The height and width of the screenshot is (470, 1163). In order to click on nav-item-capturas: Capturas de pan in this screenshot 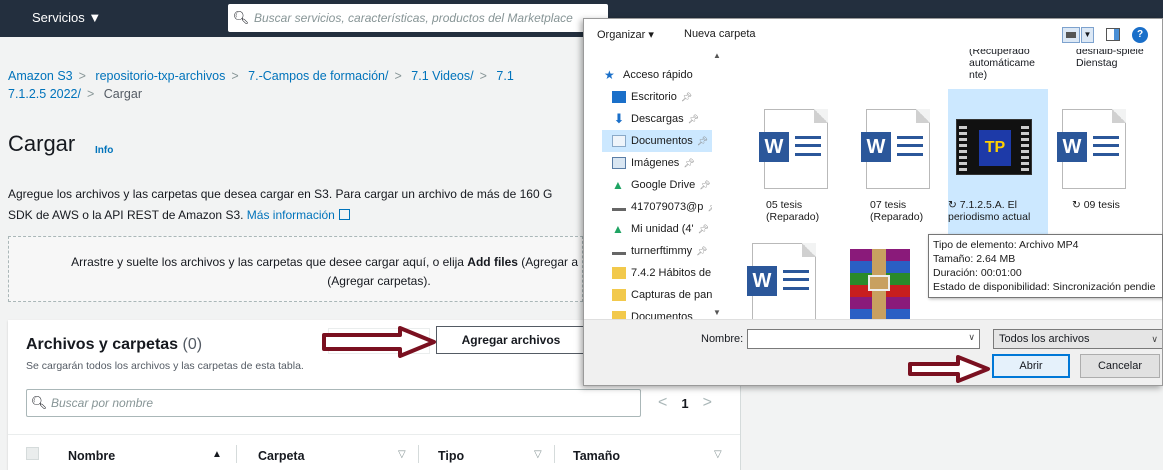, I will do `click(662, 295)`.